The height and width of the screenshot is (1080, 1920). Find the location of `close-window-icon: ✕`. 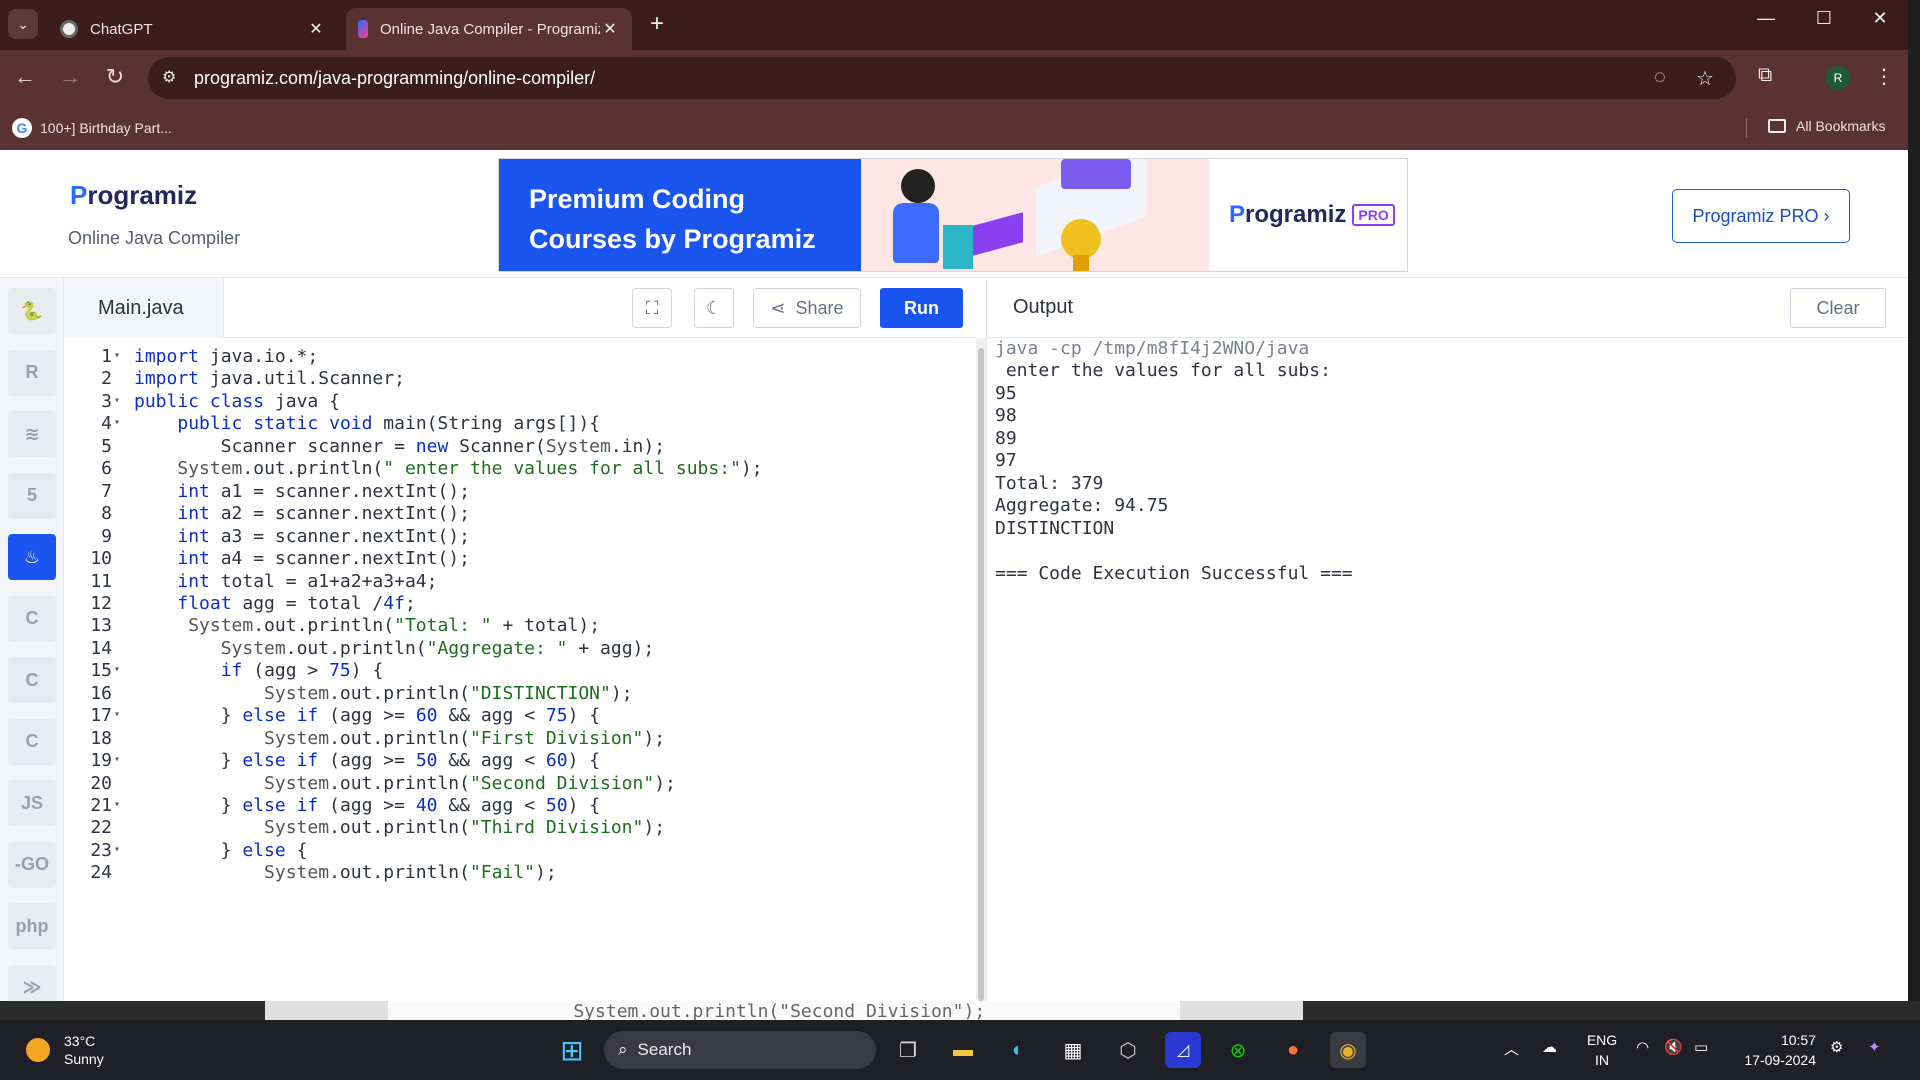

close-window-icon: ✕ is located at coordinates (1880, 18).